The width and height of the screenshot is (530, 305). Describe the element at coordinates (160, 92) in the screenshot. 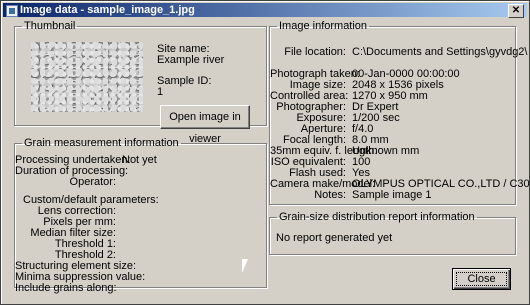

I see `sample-id-value: 1` at that location.